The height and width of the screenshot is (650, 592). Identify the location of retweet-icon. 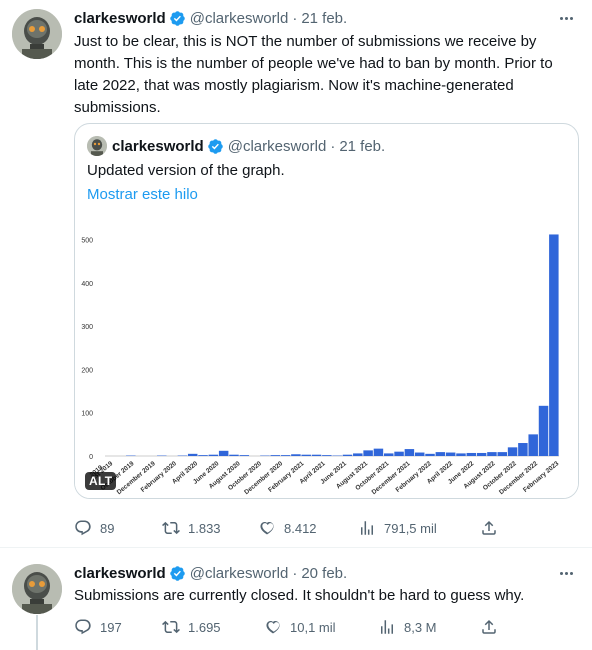
(171, 528).